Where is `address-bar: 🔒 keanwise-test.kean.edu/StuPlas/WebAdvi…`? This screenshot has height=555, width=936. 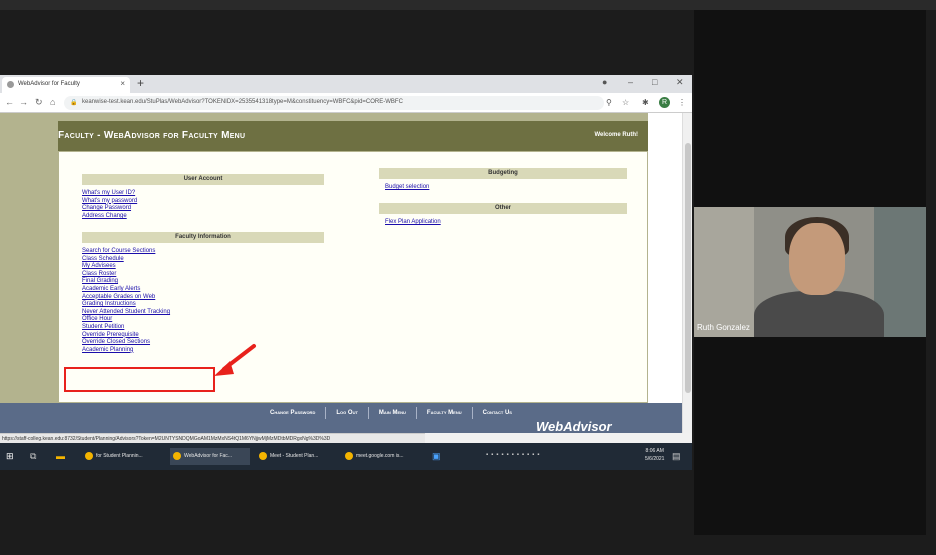
address-bar: 🔒 keanwise-test.kean.edu/StuPlas/WebAdvi… is located at coordinates (334, 103).